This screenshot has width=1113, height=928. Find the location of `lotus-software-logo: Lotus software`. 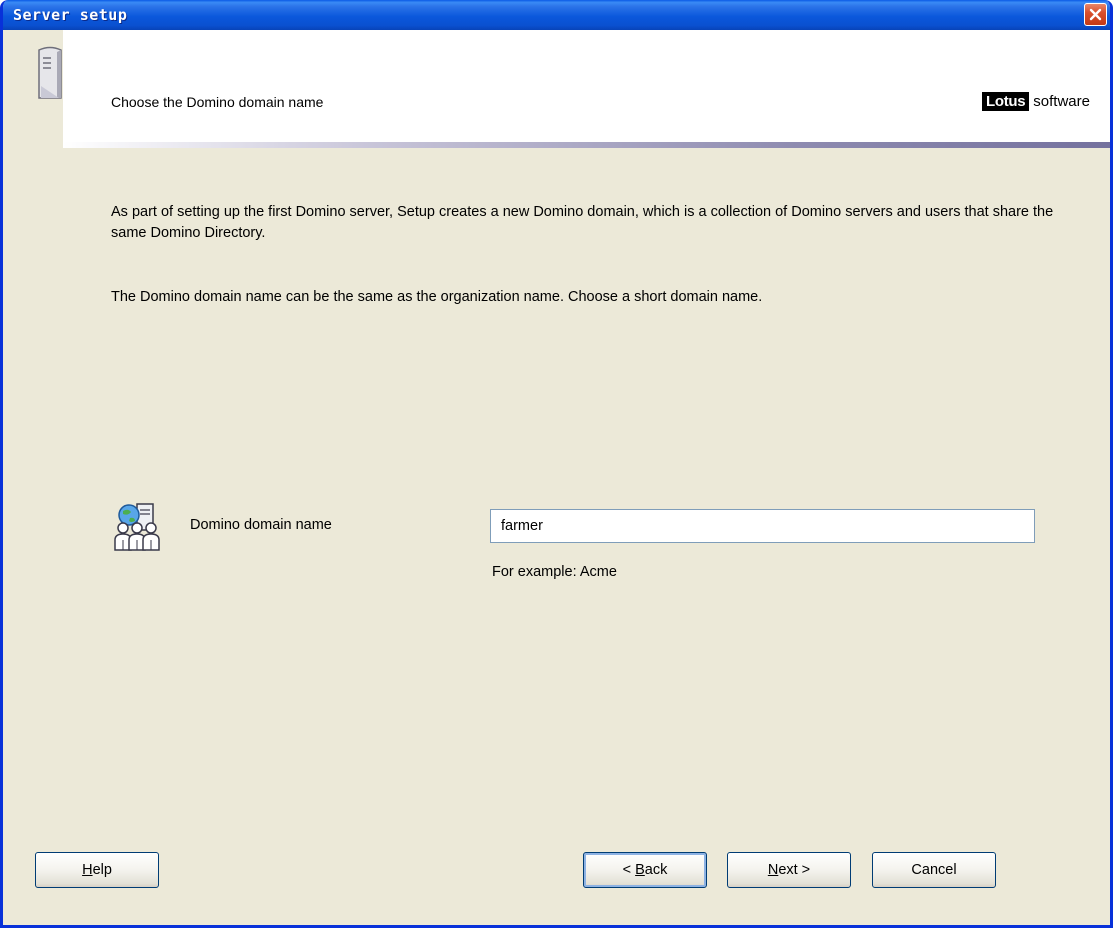

lotus-software-logo: Lotus software is located at coordinates (1035, 101).